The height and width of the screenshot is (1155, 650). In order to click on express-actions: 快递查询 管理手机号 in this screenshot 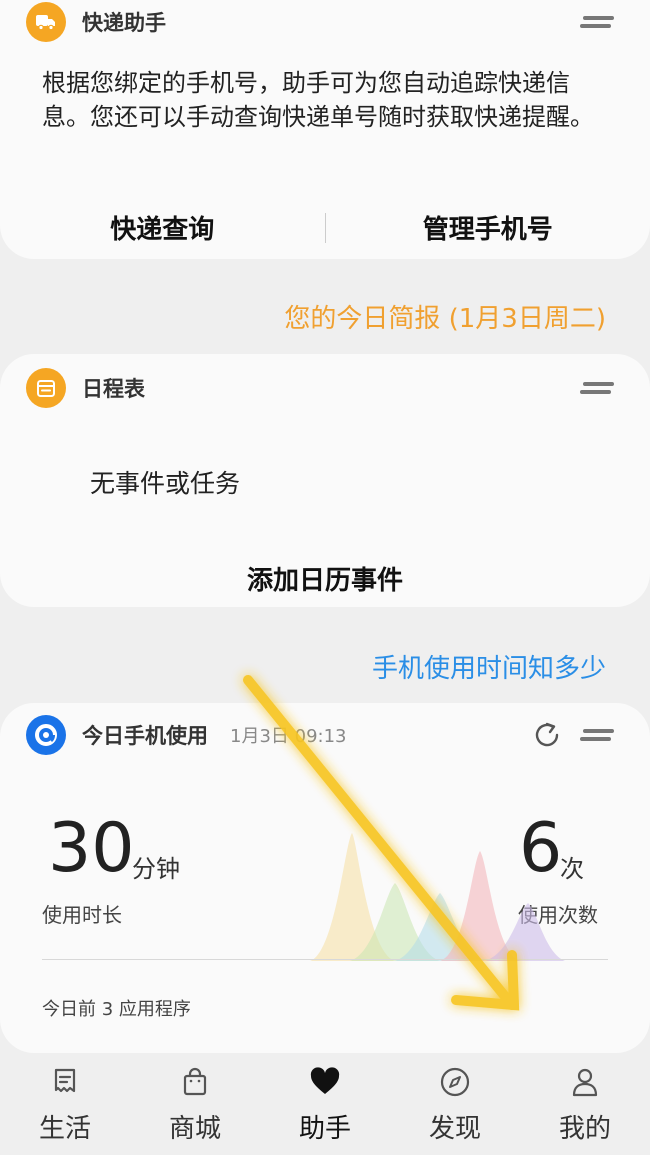, I will do `click(325, 227)`.